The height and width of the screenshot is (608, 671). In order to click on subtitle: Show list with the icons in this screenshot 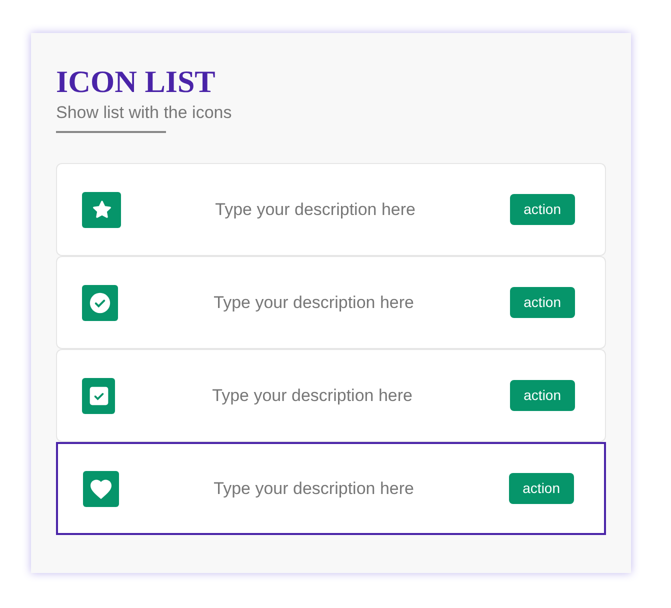, I will do `click(144, 113)`.